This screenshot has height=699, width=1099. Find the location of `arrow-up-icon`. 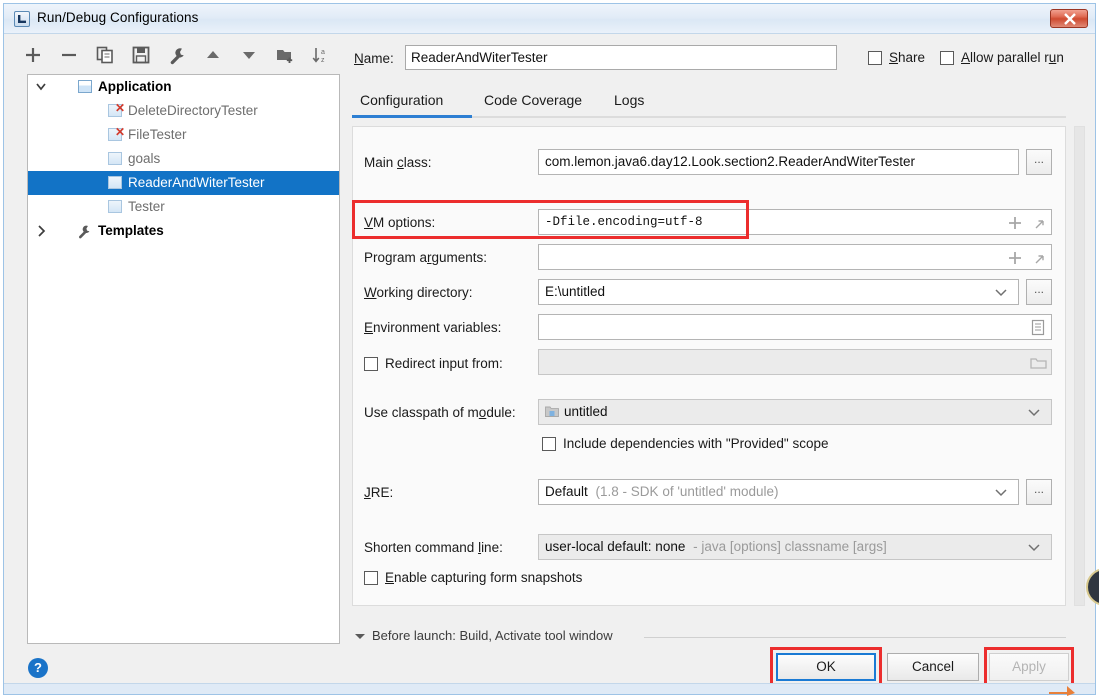

arrow-up-icon is located at coordinates (213, 54).